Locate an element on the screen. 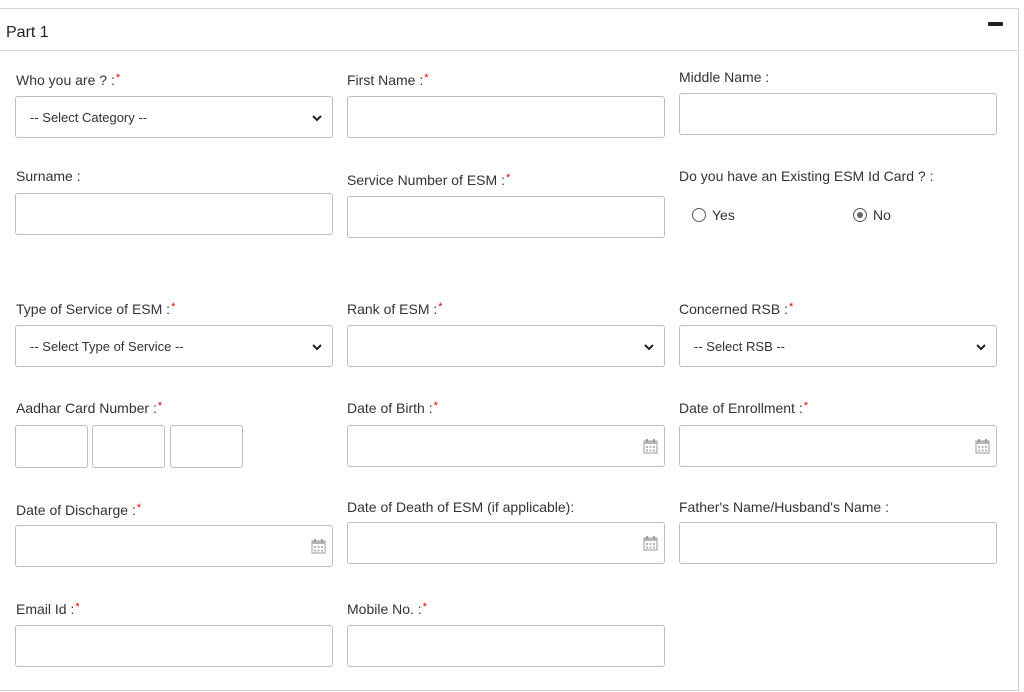  category-select-value: -- Select Category -- is located at coordinates (89, 117).